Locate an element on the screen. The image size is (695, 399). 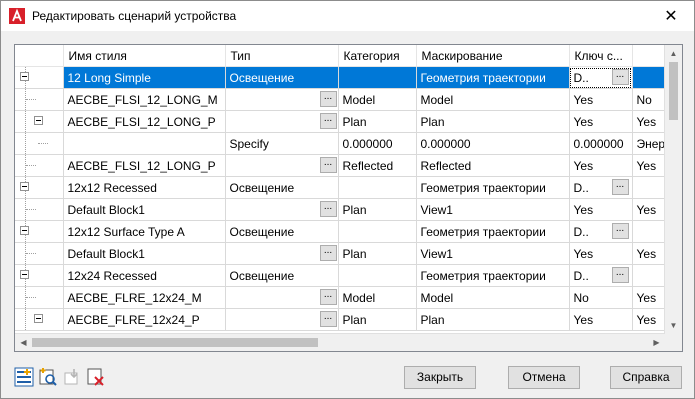
column-header-type: Тип is located at coordinates (282, 56).